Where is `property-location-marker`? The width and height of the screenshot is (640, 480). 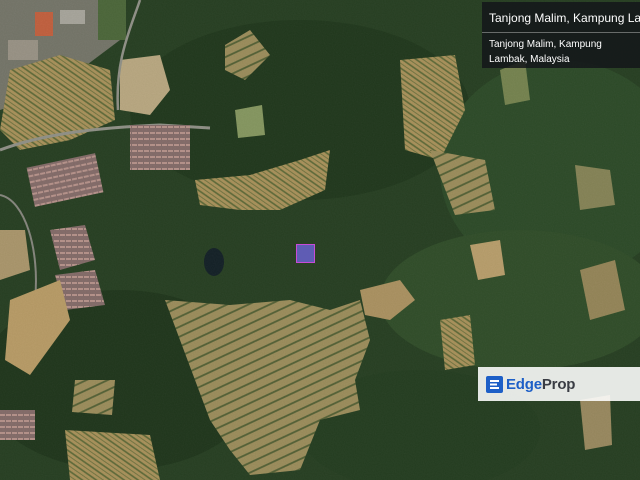 property-location-marker is located at coordinates (305, 253).